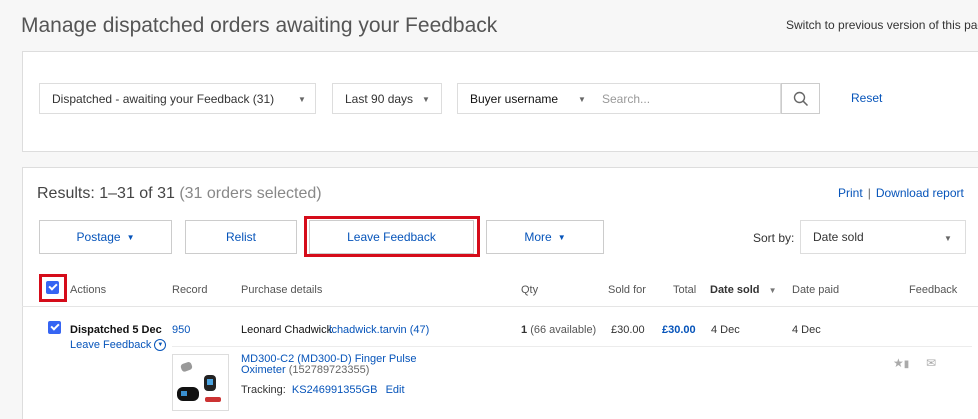 This screenshot has height=419, width=978. Describe the element at coordinates (920, 193) in the screenshot. I see `download-report-link: Download report` at that location.